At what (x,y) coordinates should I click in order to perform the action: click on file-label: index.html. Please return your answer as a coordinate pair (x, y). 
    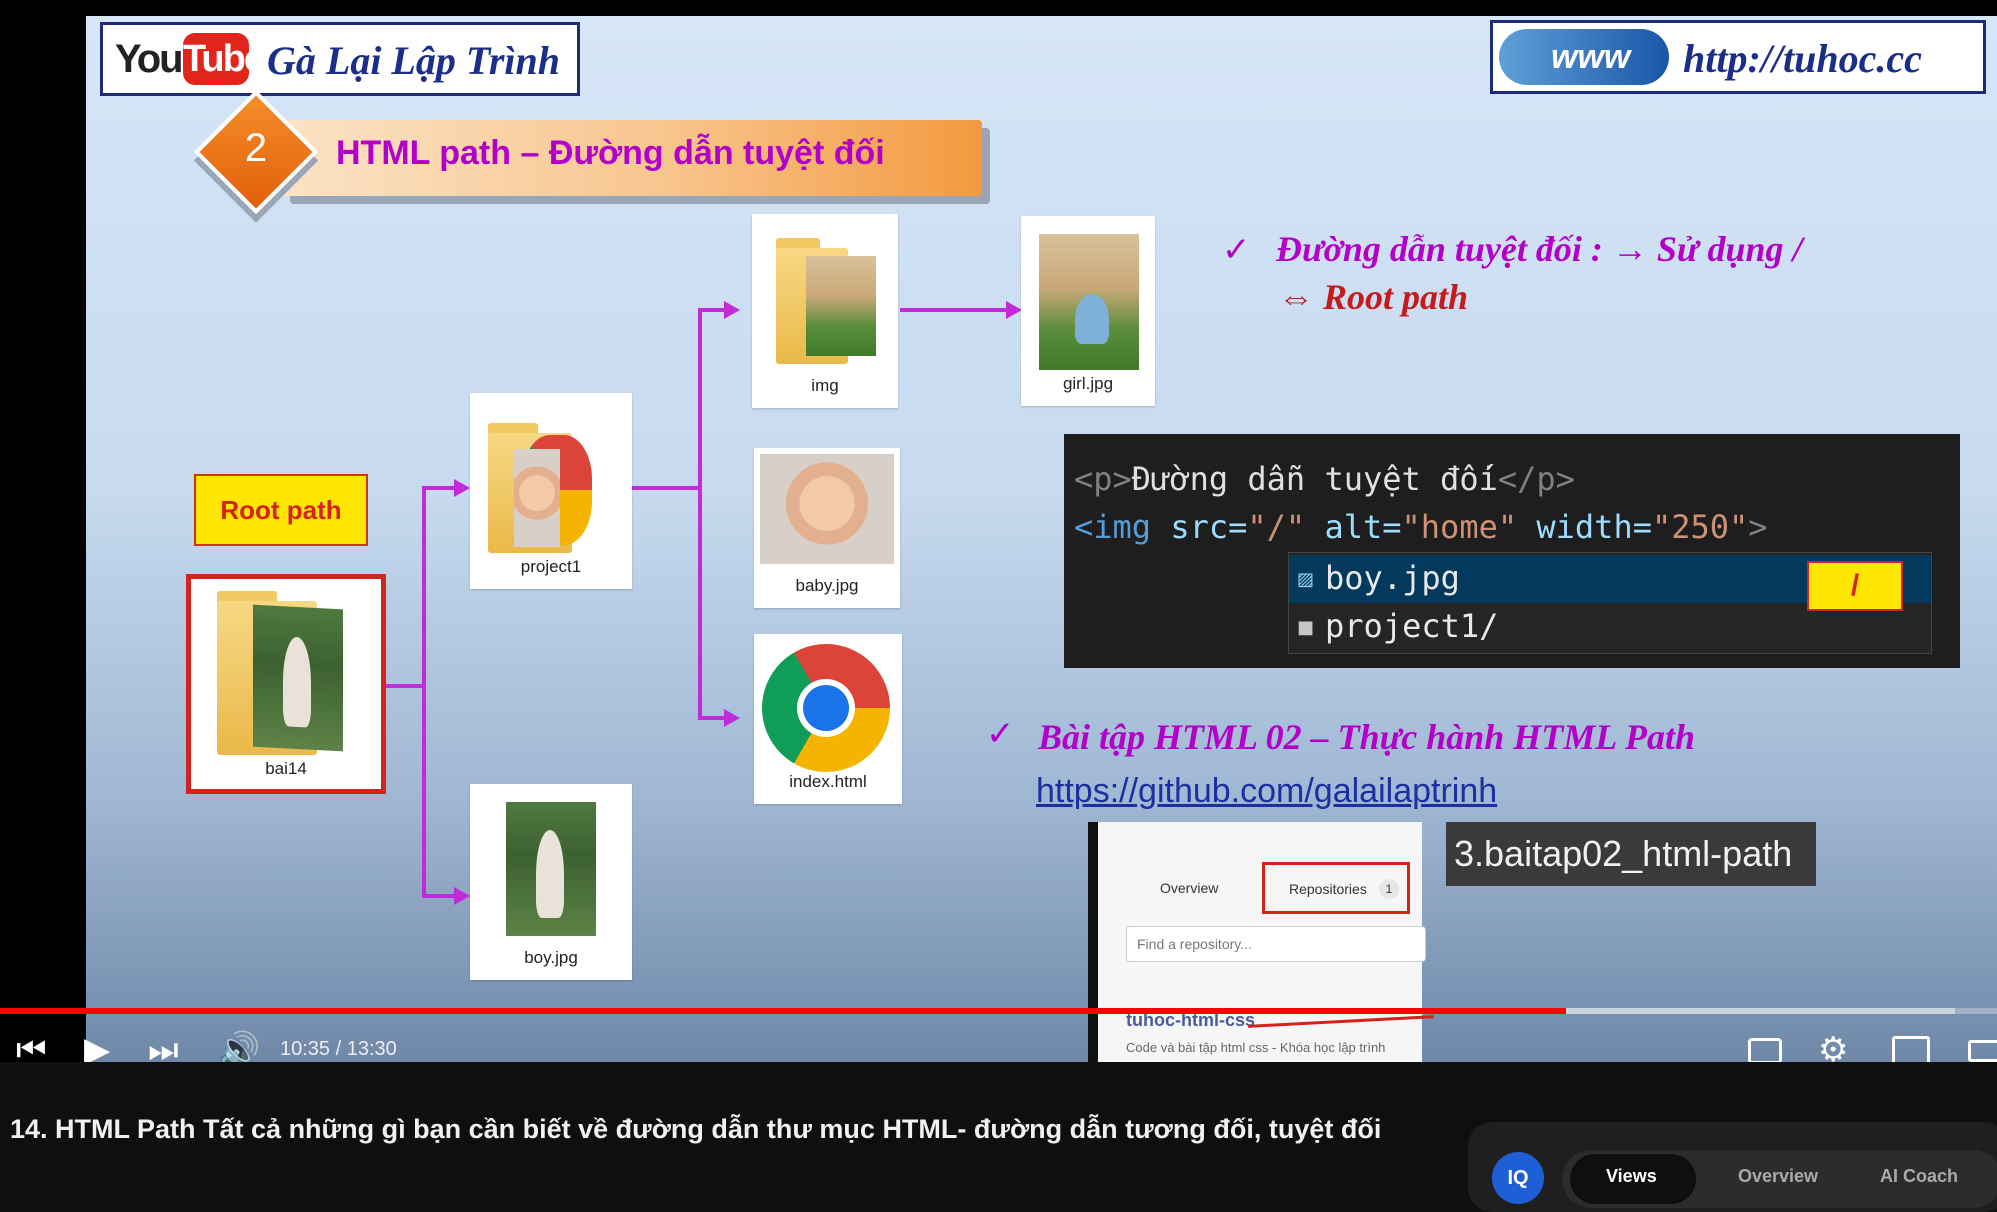
    Looking at the image, I should click on (828, 781).